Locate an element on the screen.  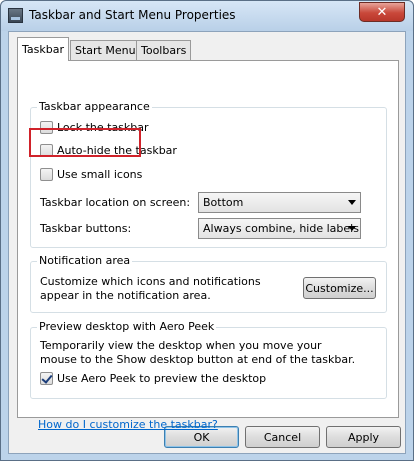
tab-toolbars: Toolbars is located at coordinates (164, 50).